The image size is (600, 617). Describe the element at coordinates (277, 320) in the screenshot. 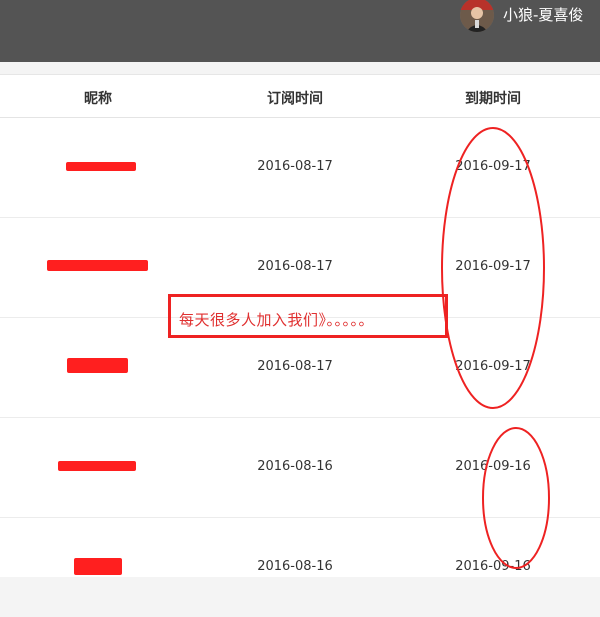

I see `annotation-note-text: 每天很多人加入我们》。。。。。` at that location.